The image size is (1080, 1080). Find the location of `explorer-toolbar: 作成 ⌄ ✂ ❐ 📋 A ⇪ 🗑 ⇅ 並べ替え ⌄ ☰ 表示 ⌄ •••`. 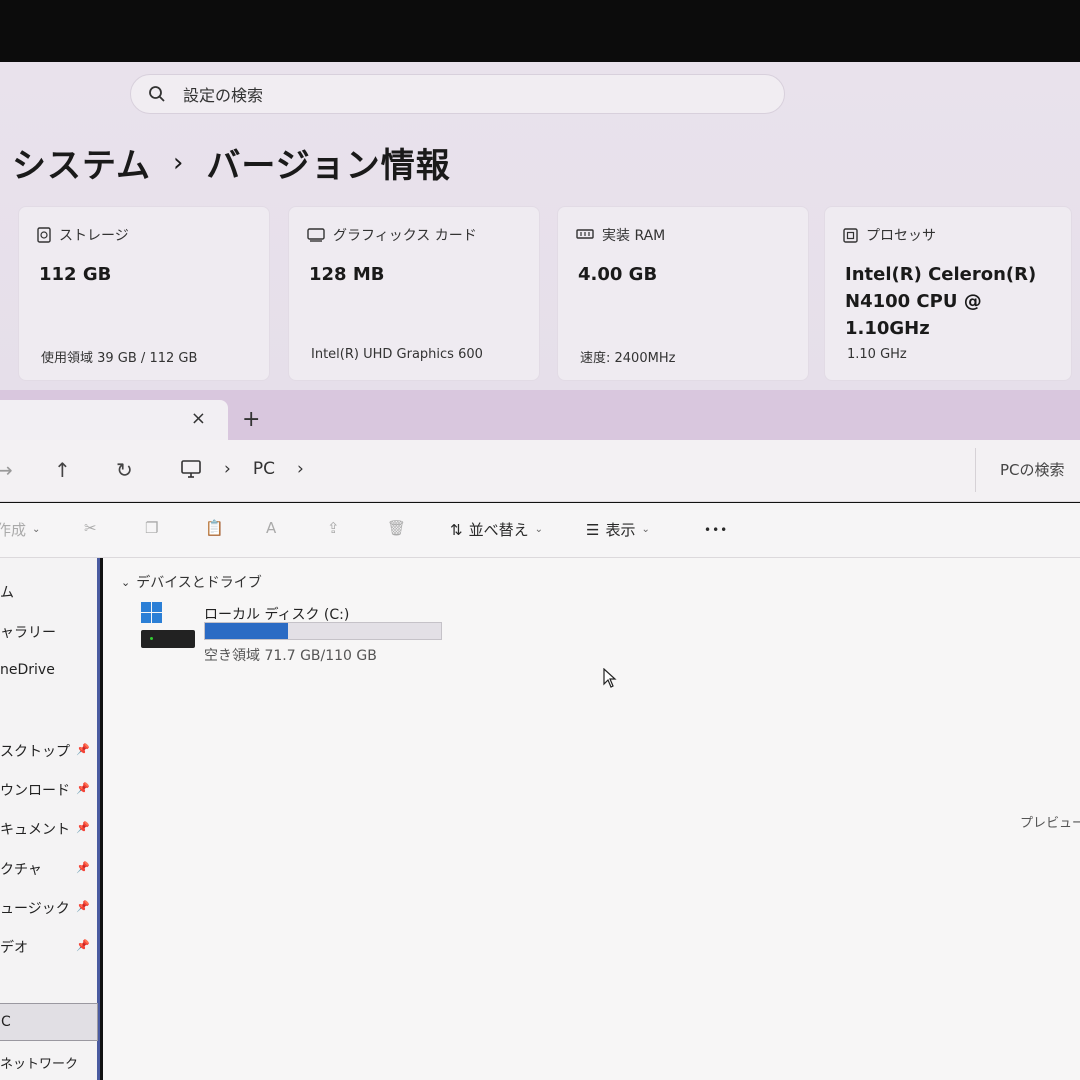

explorer-toolbar: 作成 ⌄ ✂ ❐ 📋 A ⇪ 🗑 ⇅ 並べ替え ⌄ ☰ 表示 ⌄ ••• is located at coordinates (540, 530).